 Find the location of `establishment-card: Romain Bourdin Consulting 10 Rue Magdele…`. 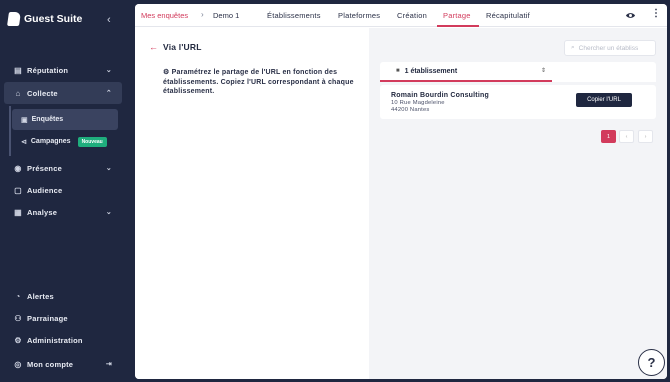

establishment-card: Romain Bourdin Consulting 10 Rue Magdele… is located at coordinates (518, 102).